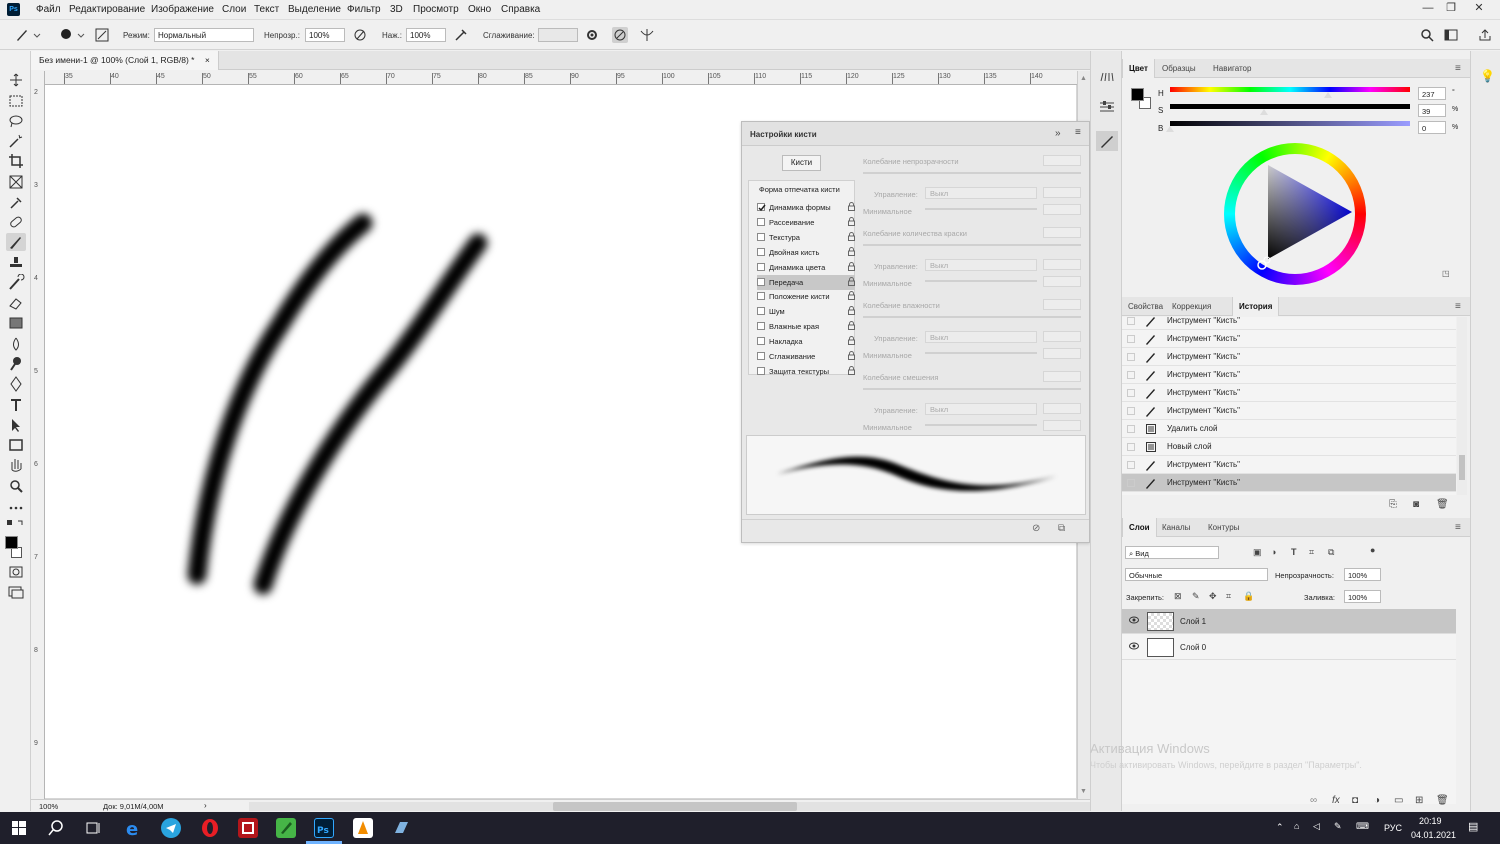 The image size is (1500, 844). What do you see at coordinates (133, 828) in the screenshot?
I see `edge-icon: e` at bounding box center [133, 828].